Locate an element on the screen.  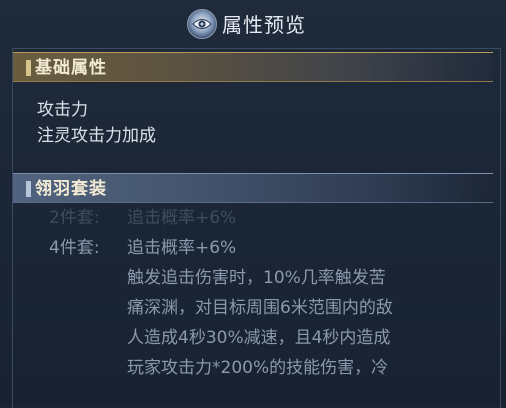
panel-title: 属性预览 is located at coordinates (264, 25).